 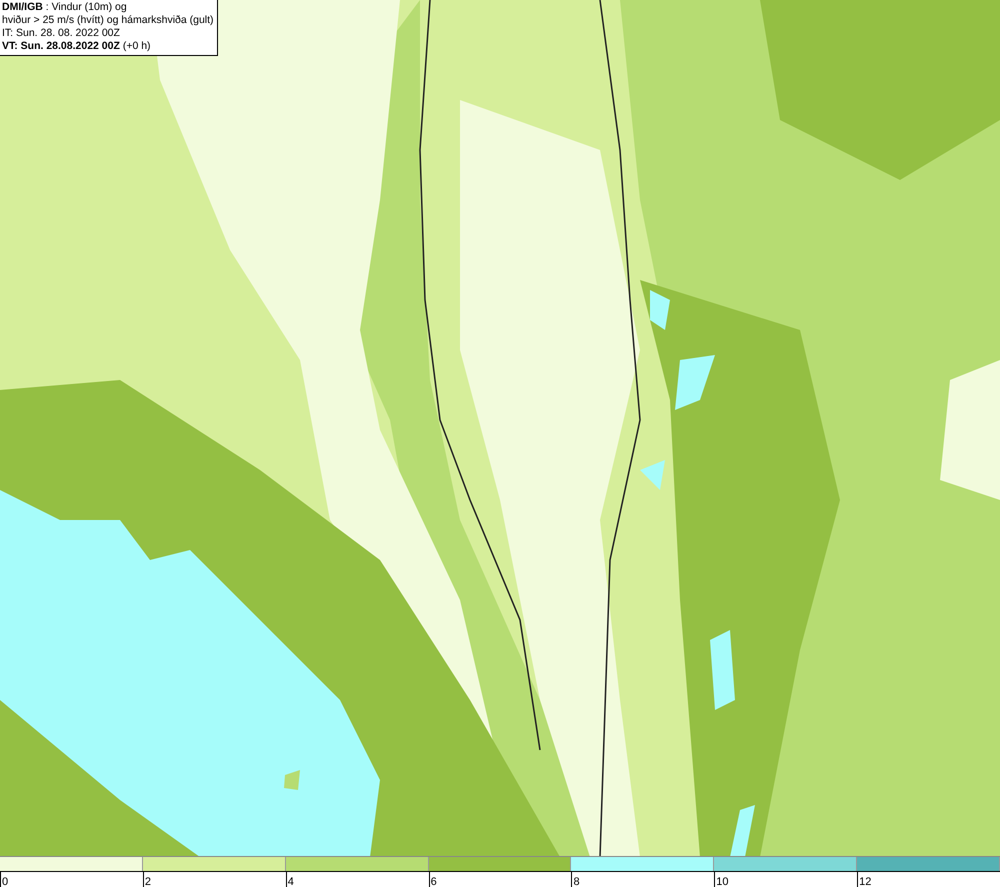 I want to click on legend-label: 10, so click(x=722, y=881).